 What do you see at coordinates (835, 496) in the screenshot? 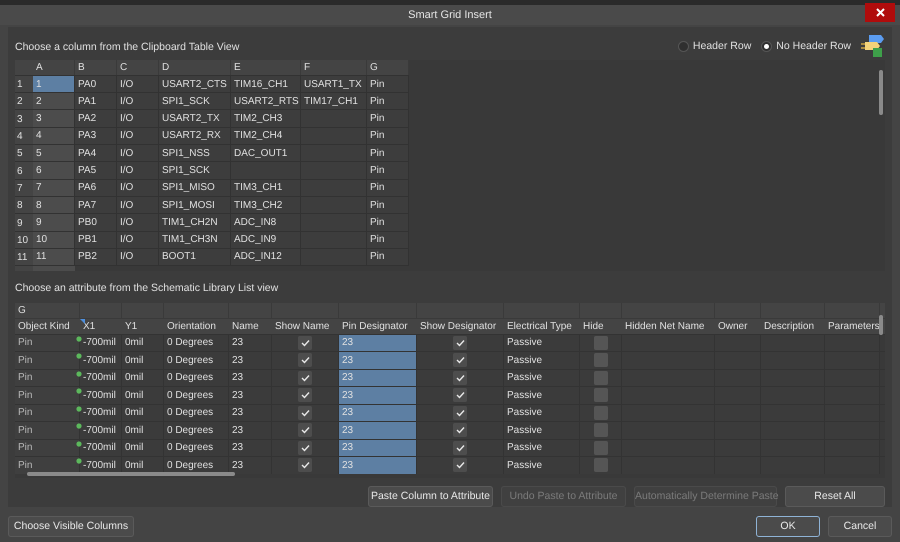
I see `dialog-button: Reset All` at bounding box center [835, 496].